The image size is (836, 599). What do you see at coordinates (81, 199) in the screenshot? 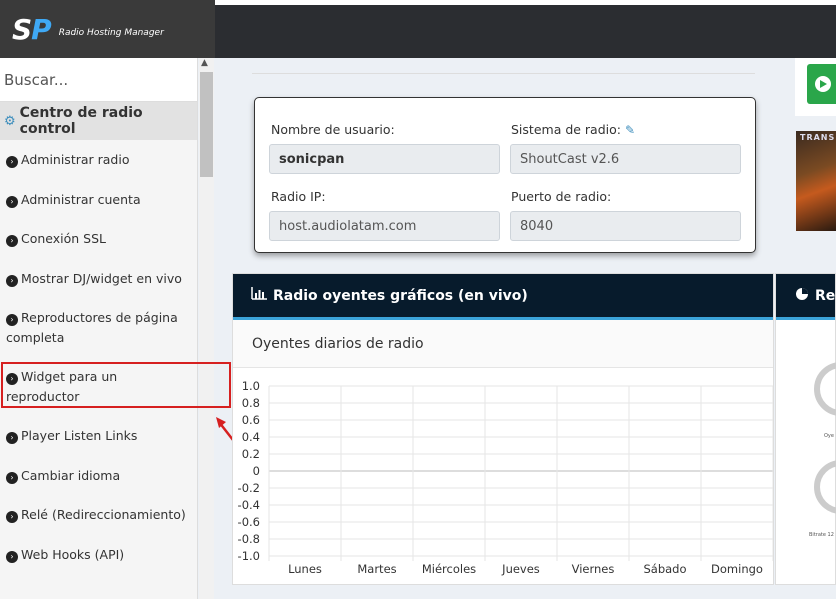
I see `sidebar-item-label: Administrar cuenta` at bounding box center [81, 199].